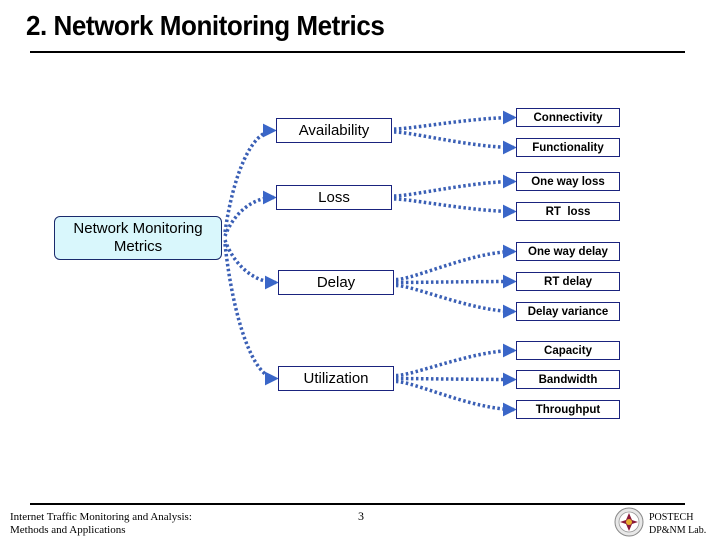 The width and height of the screenshot is (720, 540). What do you see at coordinates (568, 281) in the screenshot?
I see `metric-node-rt-delay: RT delay` at bounding box center [568, 281].